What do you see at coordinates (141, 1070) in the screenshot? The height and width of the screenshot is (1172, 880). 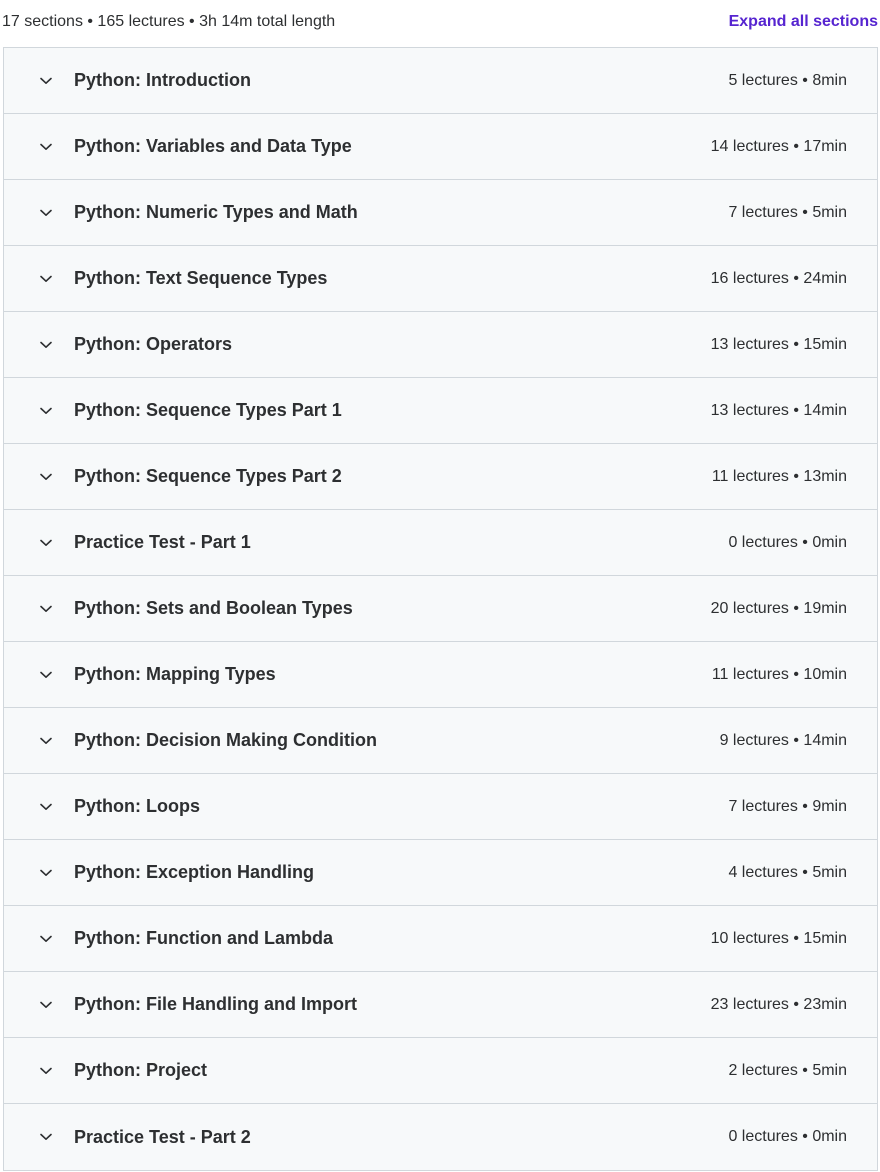 I see `section-title: Python: Project` at bounding box center [141, 1070].